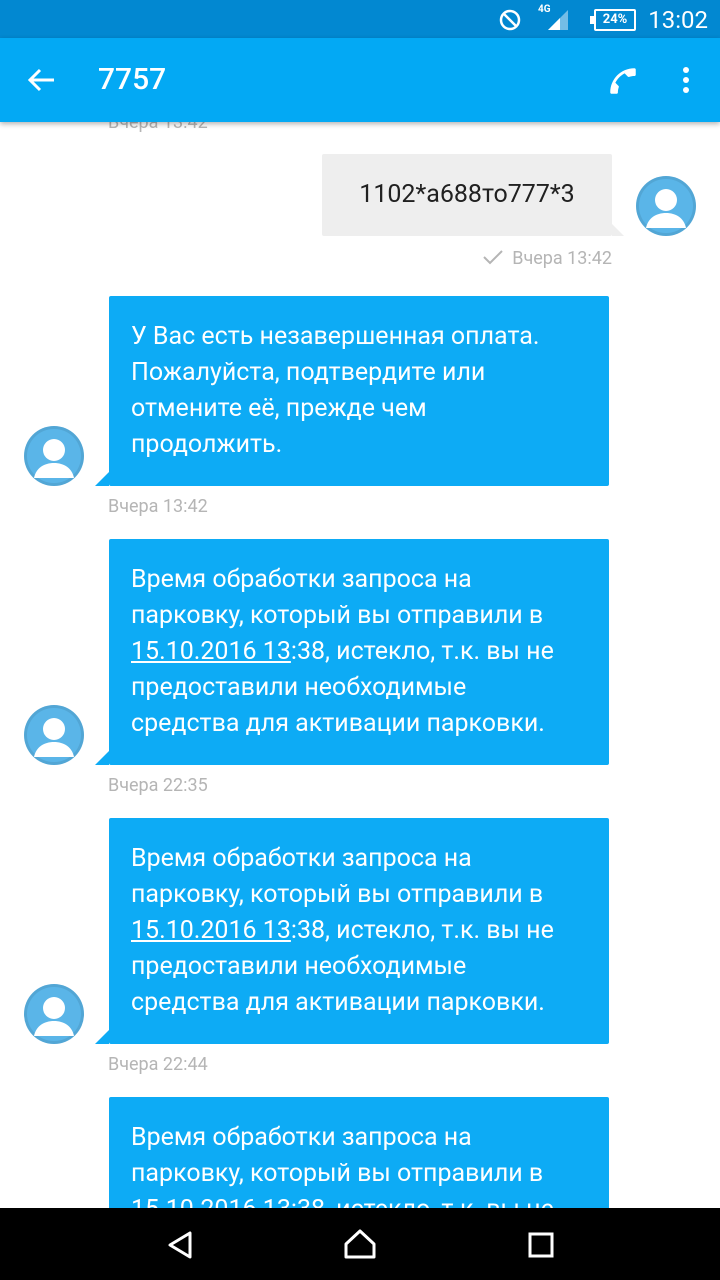 This screenshot has height=1280, width=720. What do you see at coordinates (623, 81) in the screenshot?
I see `phone-icon` at bounding box center [623, 81].